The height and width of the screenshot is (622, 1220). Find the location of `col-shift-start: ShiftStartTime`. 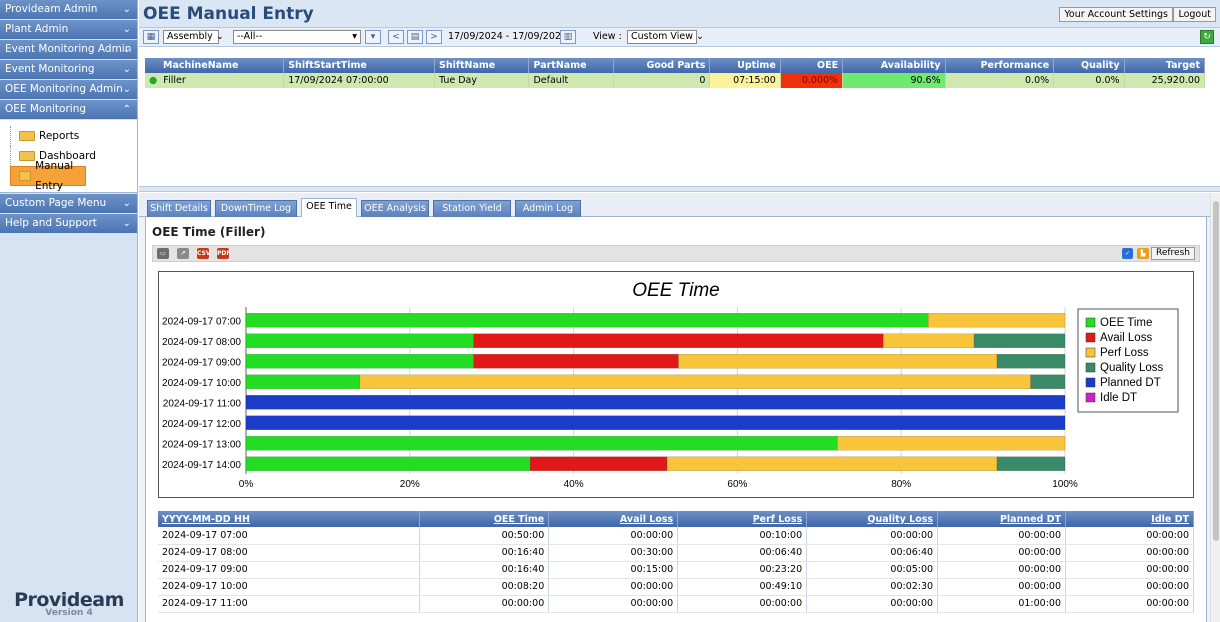

col-shift-start: ShiftStartTime is located at coordinates (359, 65).